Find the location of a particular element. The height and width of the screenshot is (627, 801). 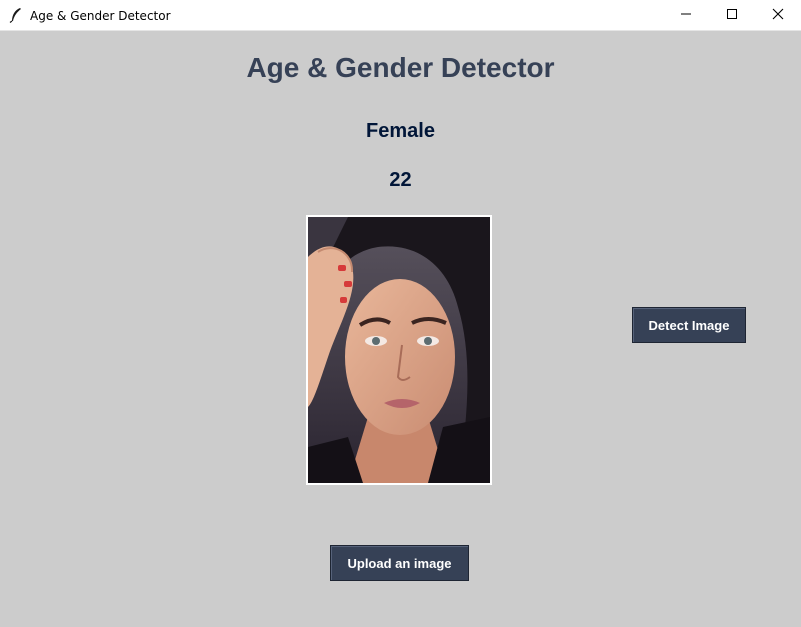

minimize-button is located at coordinates (686, 15).